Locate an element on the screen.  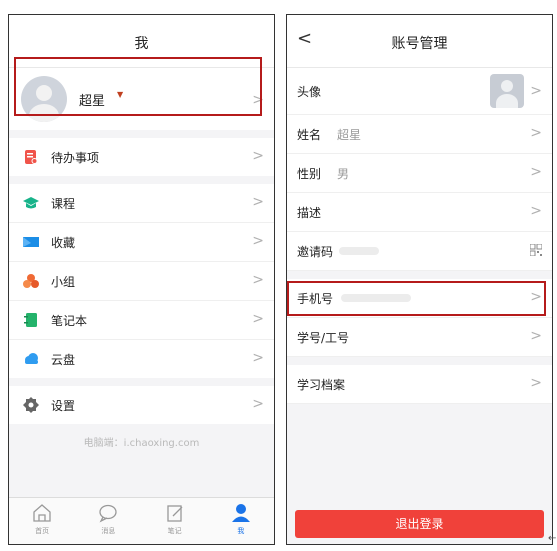
row-label: 手机号 is located at coordinates (315, 299).